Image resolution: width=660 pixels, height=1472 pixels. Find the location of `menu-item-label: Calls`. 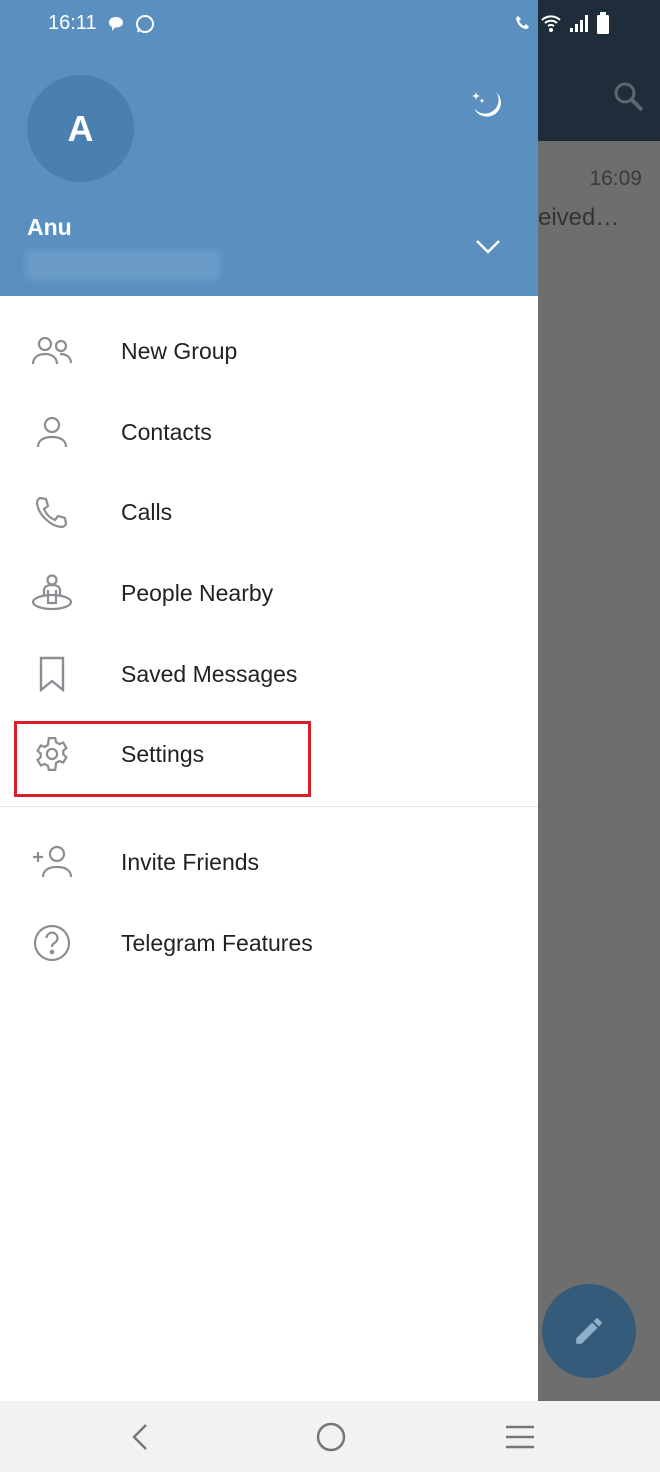

menu-item-label: Calls is located at coordinates (147, 511).